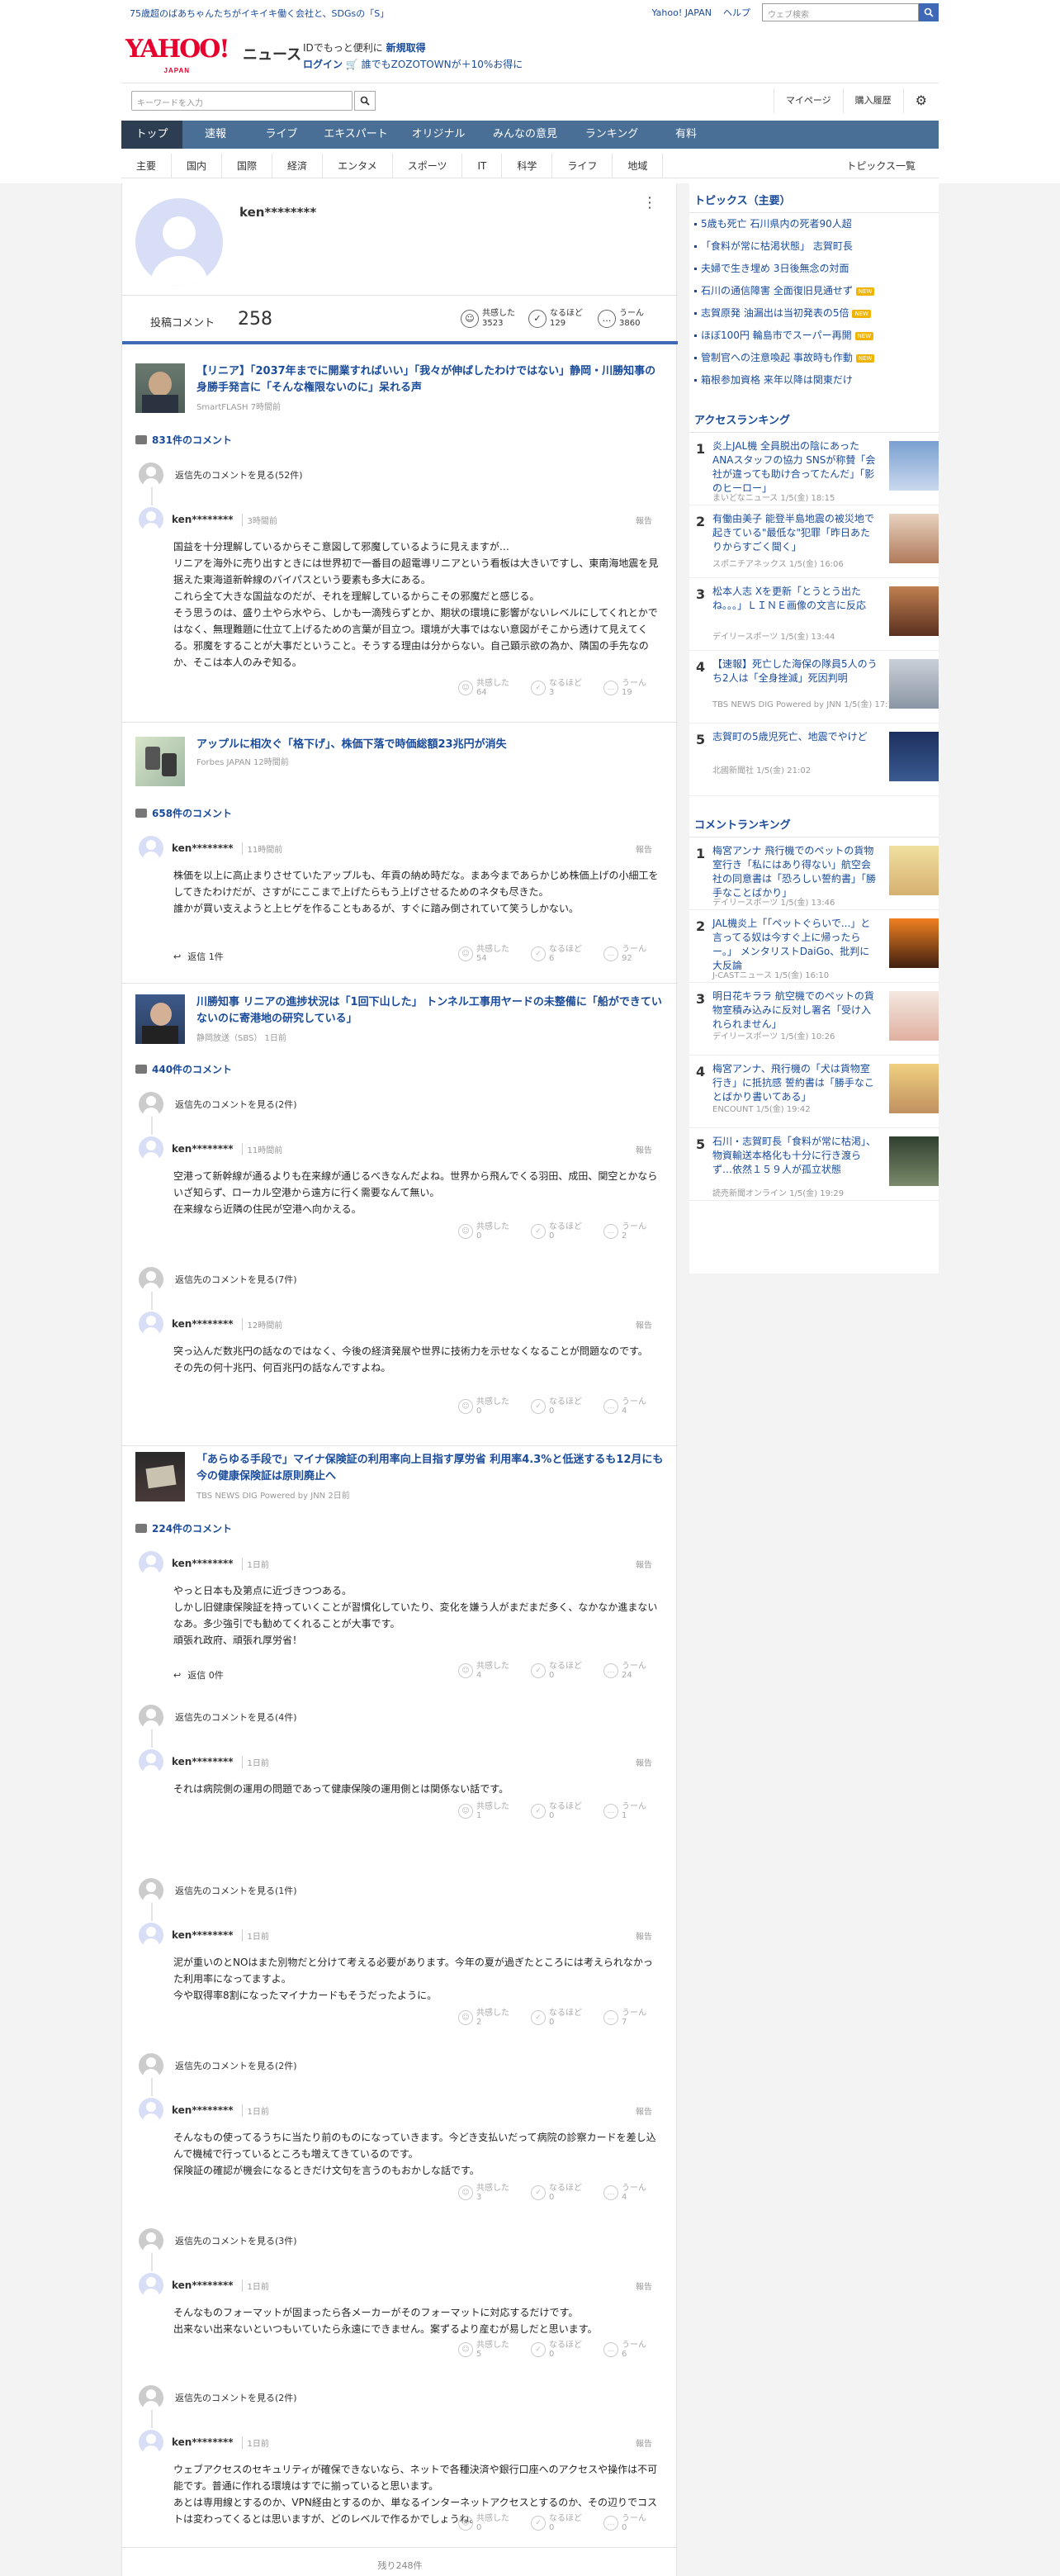 The width and height of the screenshot is (1060, 2576). I want to click on cat-local: 地域, so click(638, 166).